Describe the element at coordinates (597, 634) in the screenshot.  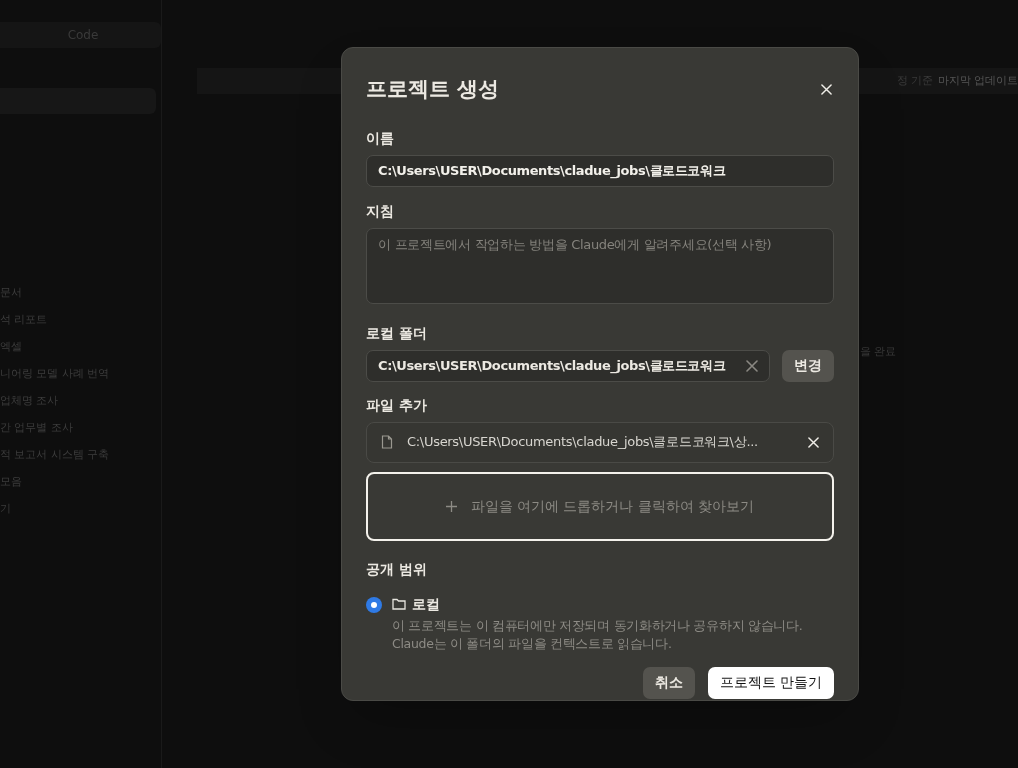
I see `option-description: 이 프로젝트는 이 컴퓨터에만 저장되며 동기화하거나 공유하지 않습니다. Claude는 이 폴더의 파일을 컨텍스트로 읽습니다.` at that location.